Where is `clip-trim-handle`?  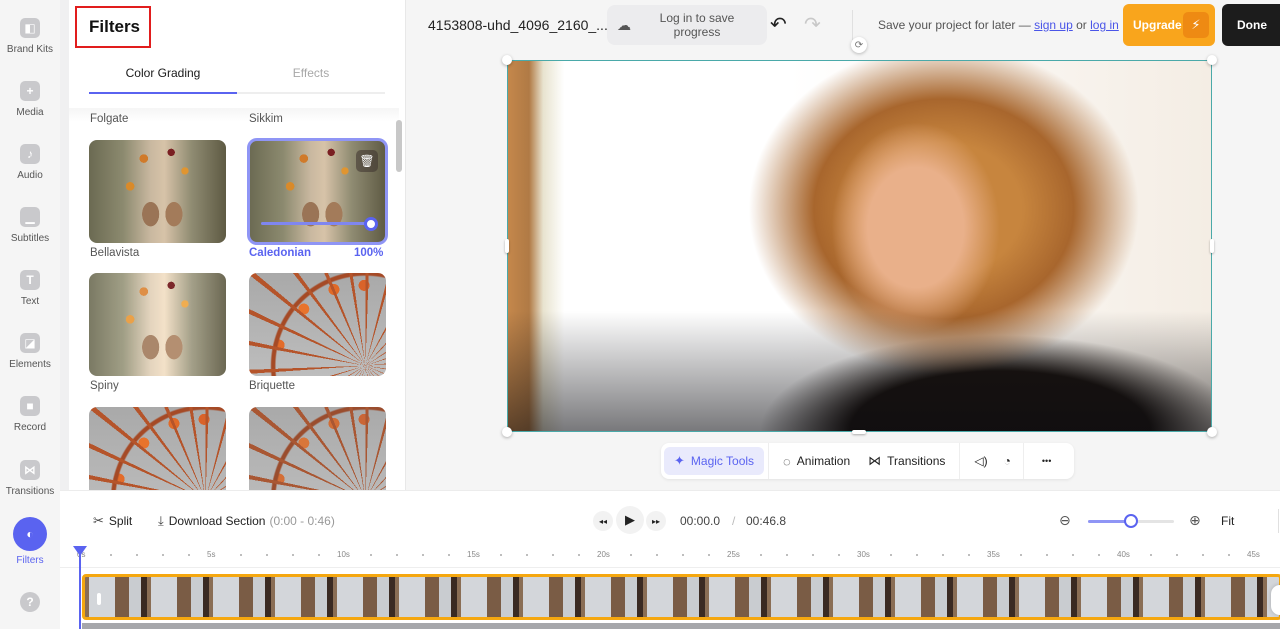
clip-trim-handle is located at coordinates (99, 599).